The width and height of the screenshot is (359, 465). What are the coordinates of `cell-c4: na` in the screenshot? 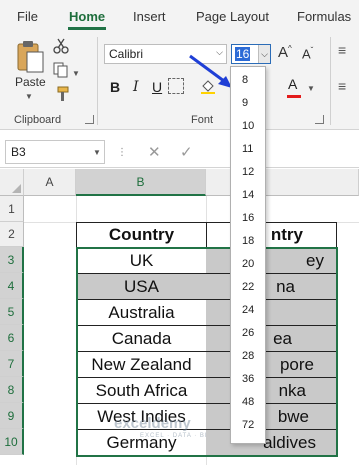 It's located at (271, 287).